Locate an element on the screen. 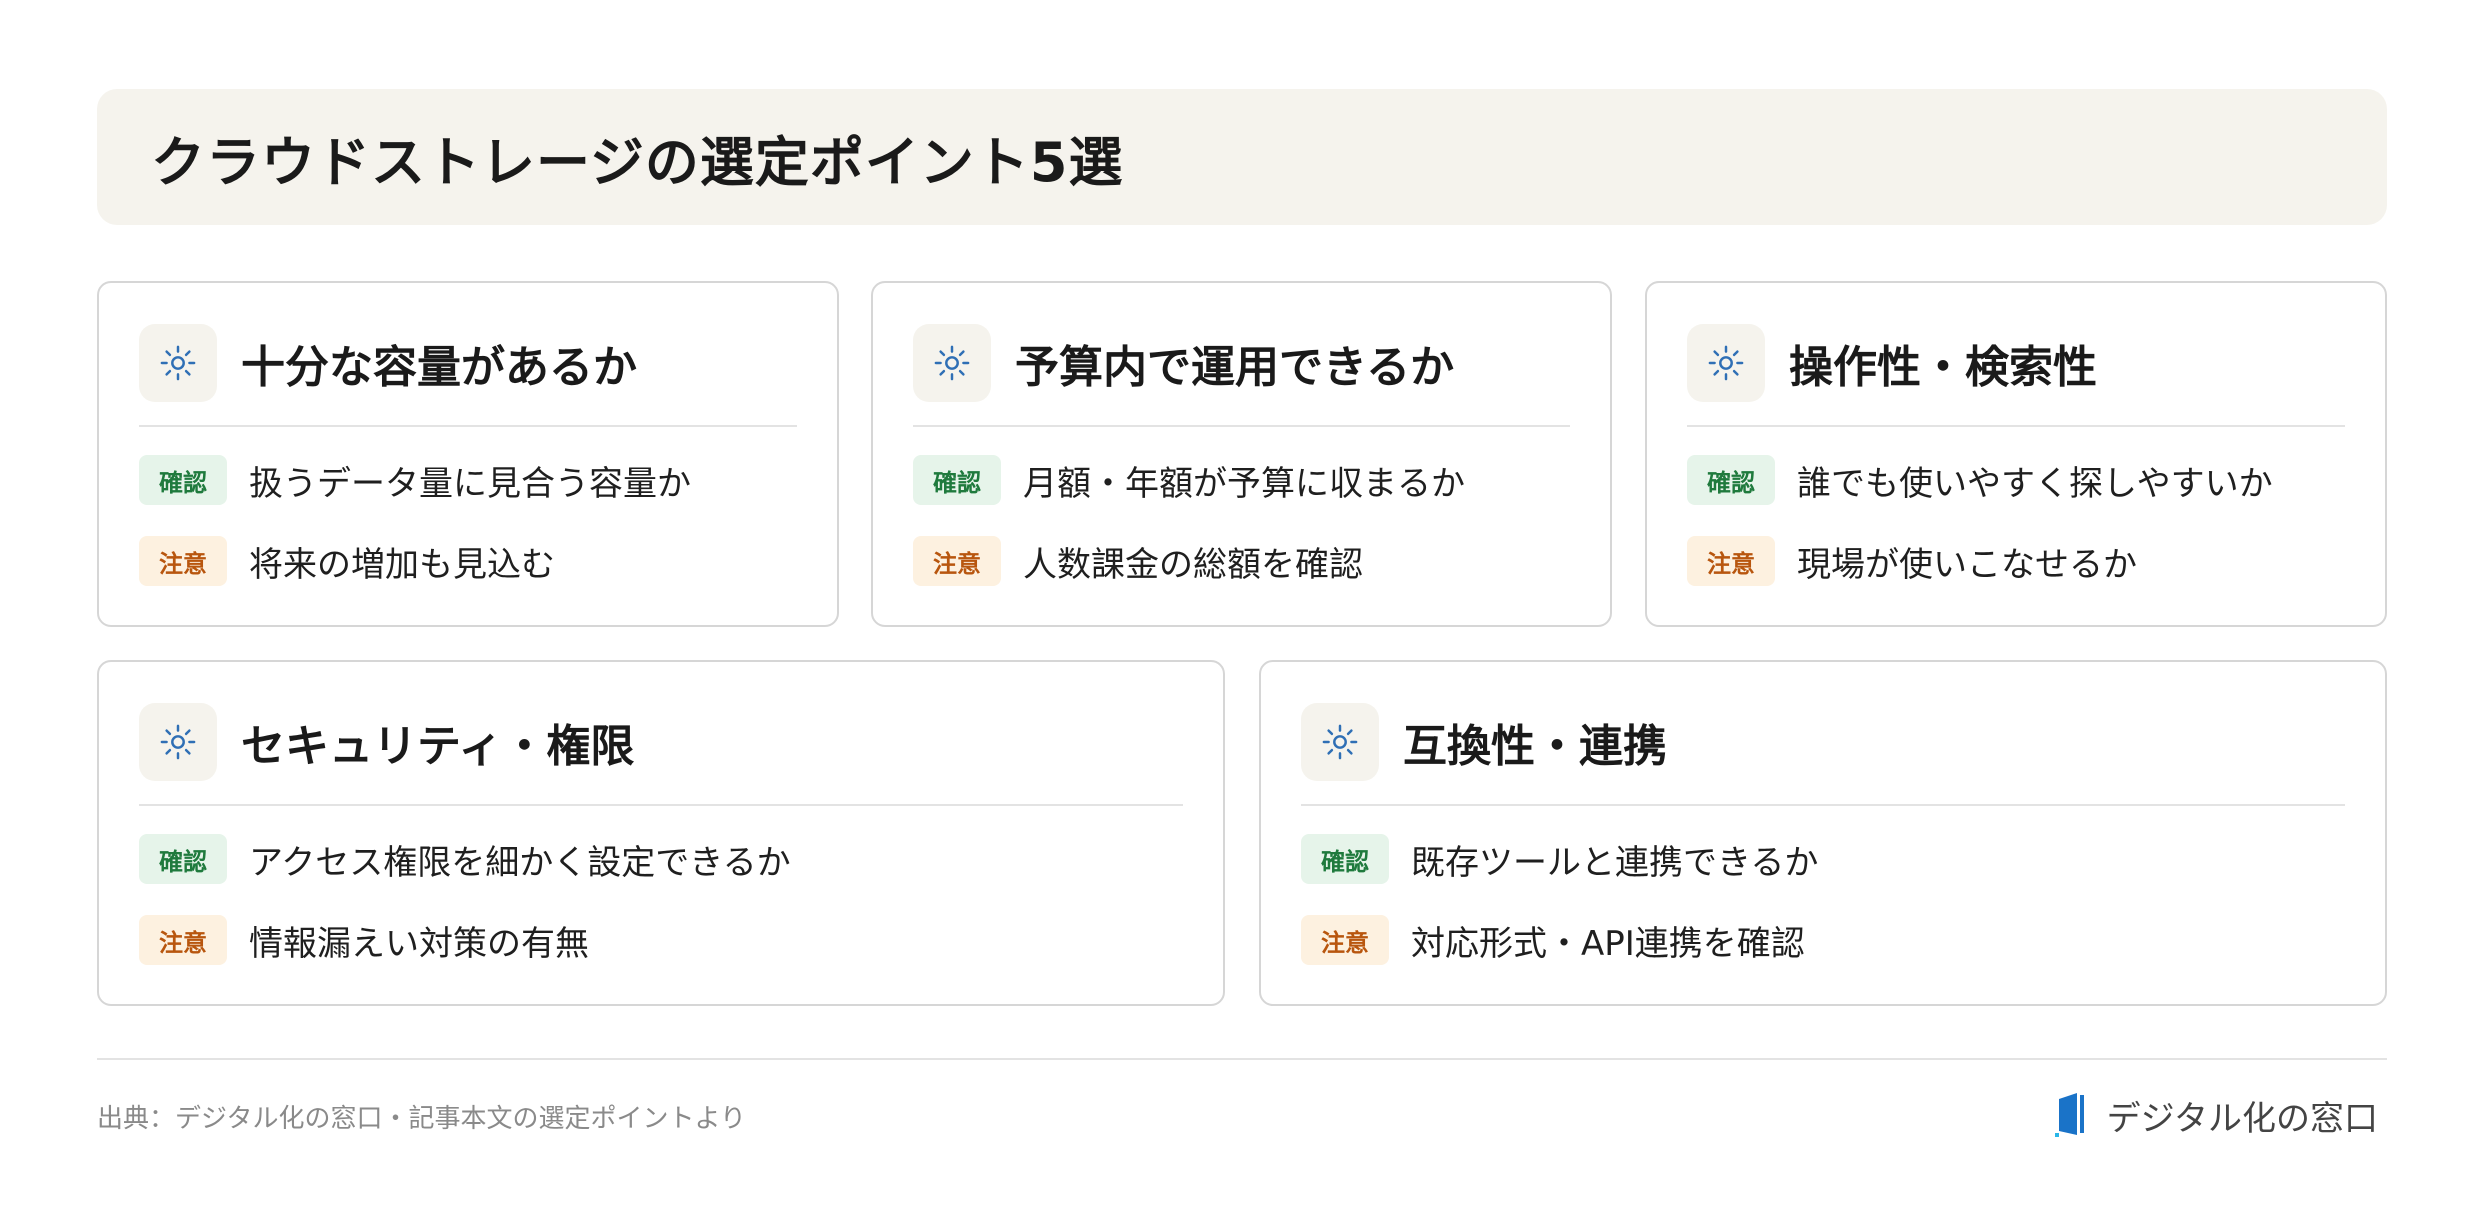 The height and width of the screenshot is (1232, 2480). caution-text: 人数課金の総額を確認 is located at coordinates (1193, 564).